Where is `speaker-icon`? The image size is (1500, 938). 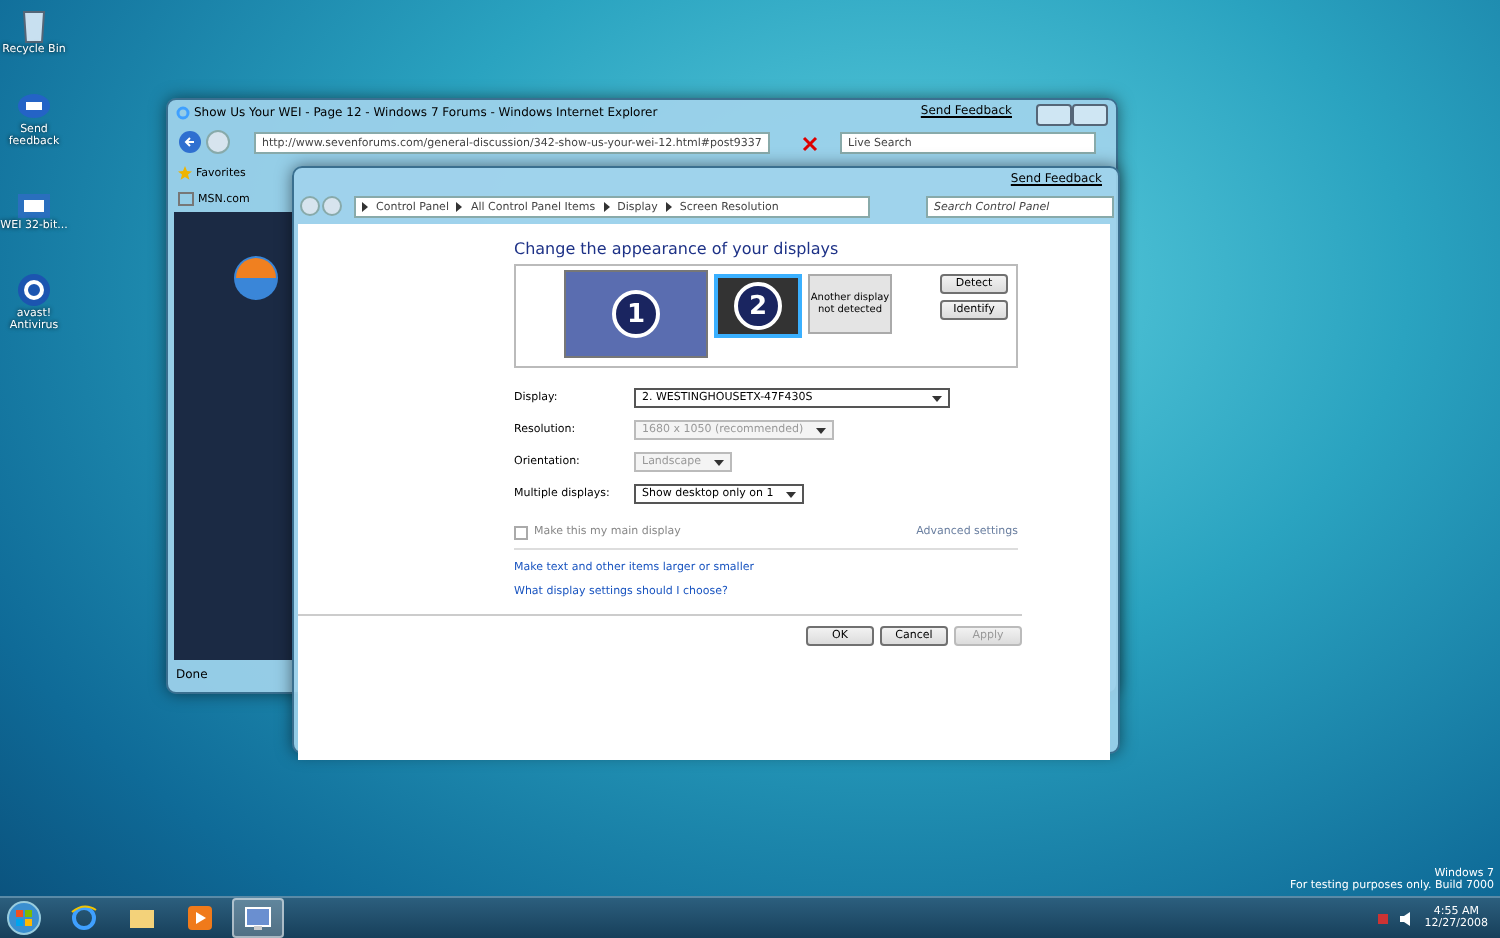
speaker-icon is located at coordinates (1407, 918).